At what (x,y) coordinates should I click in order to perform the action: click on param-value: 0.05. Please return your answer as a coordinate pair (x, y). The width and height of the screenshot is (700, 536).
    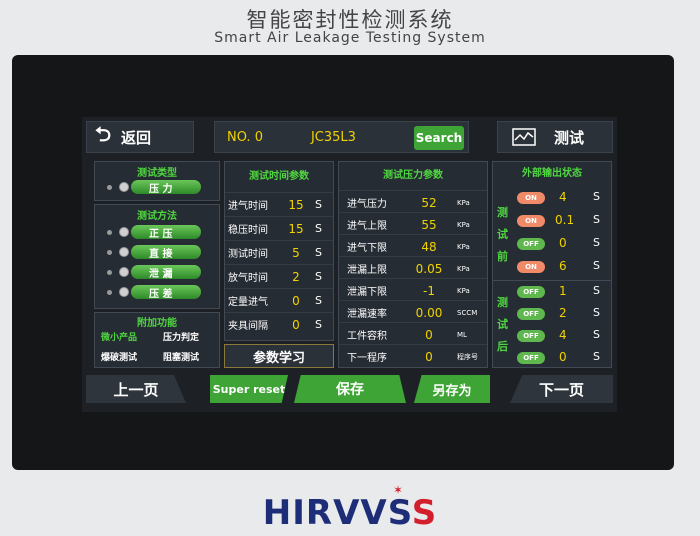
    Looking at the image, I should click on (429, 269).